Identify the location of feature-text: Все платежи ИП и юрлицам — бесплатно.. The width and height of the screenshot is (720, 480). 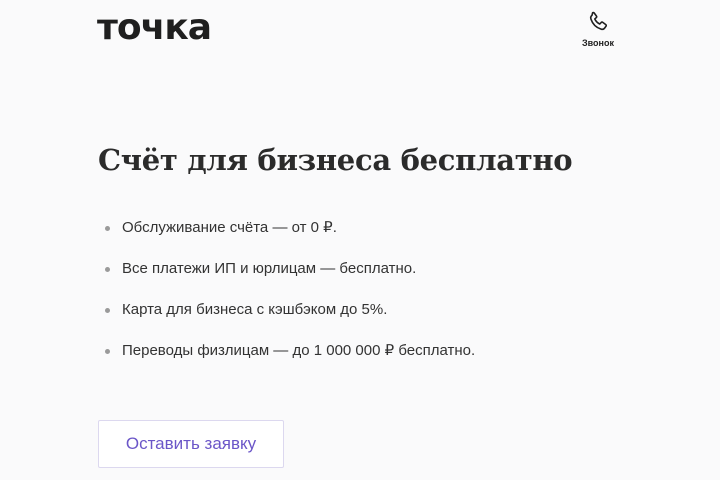
(269, 268).